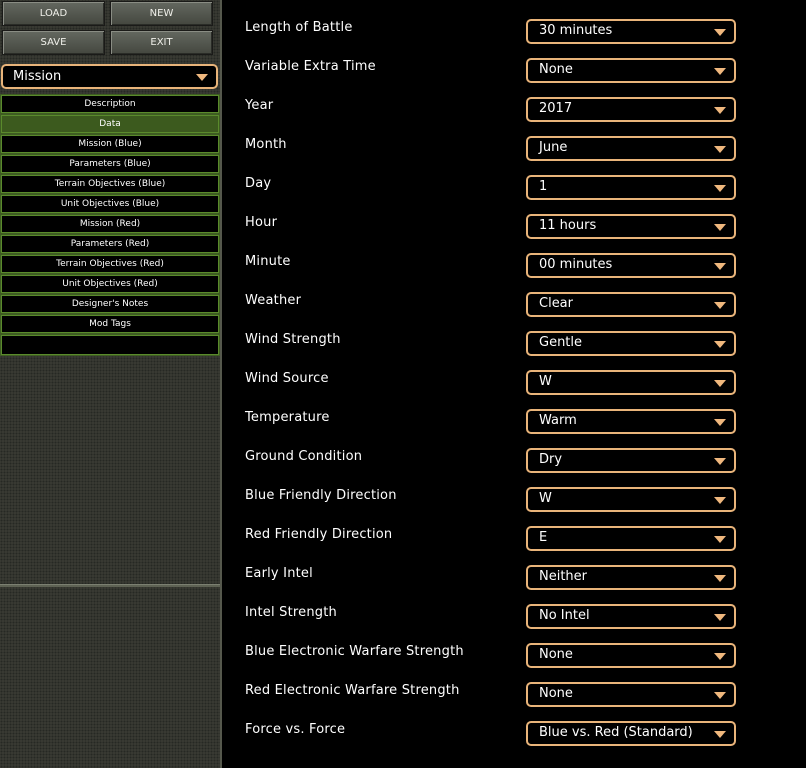  What do you see at coordinates (515, 428) in the screenshot?
I see `field-row-temperature: Temperature Warm` at bounding box center [515, 428].